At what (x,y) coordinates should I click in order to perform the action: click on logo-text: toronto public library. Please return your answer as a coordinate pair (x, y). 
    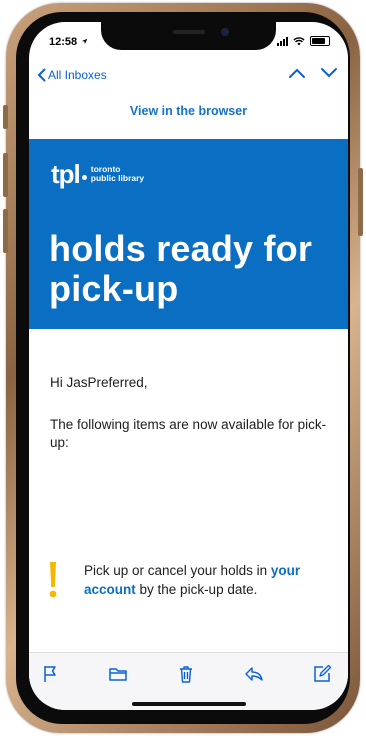
    Looking at the image, I should click on (117, 174).